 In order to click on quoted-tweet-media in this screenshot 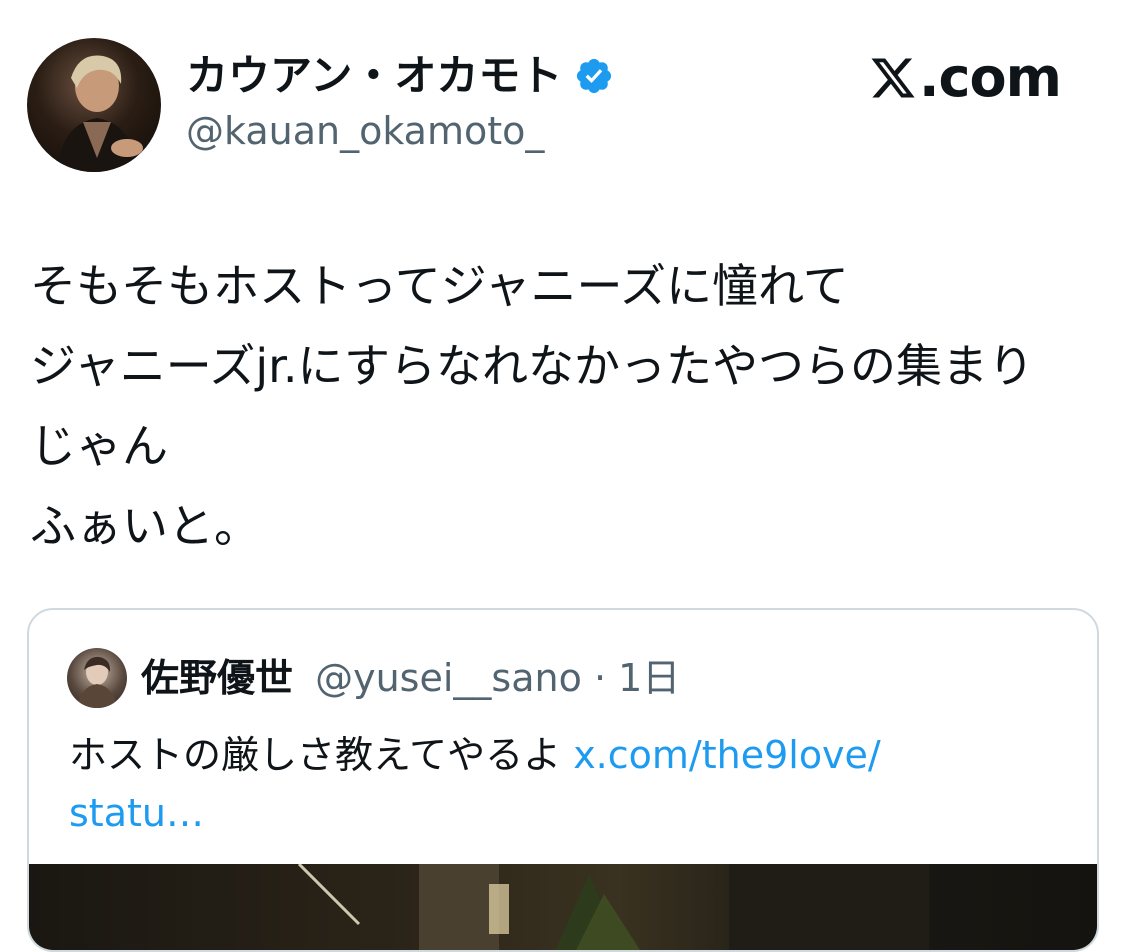, I will do `click(563, 907)`.